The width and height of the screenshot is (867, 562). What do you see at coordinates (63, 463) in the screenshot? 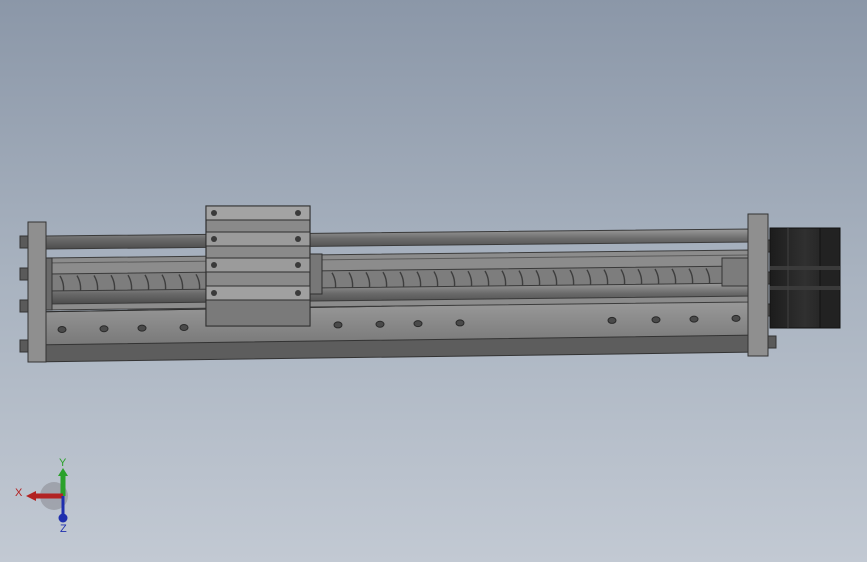
I see `y-axis-label: Y` at bounding box center [63, 463].